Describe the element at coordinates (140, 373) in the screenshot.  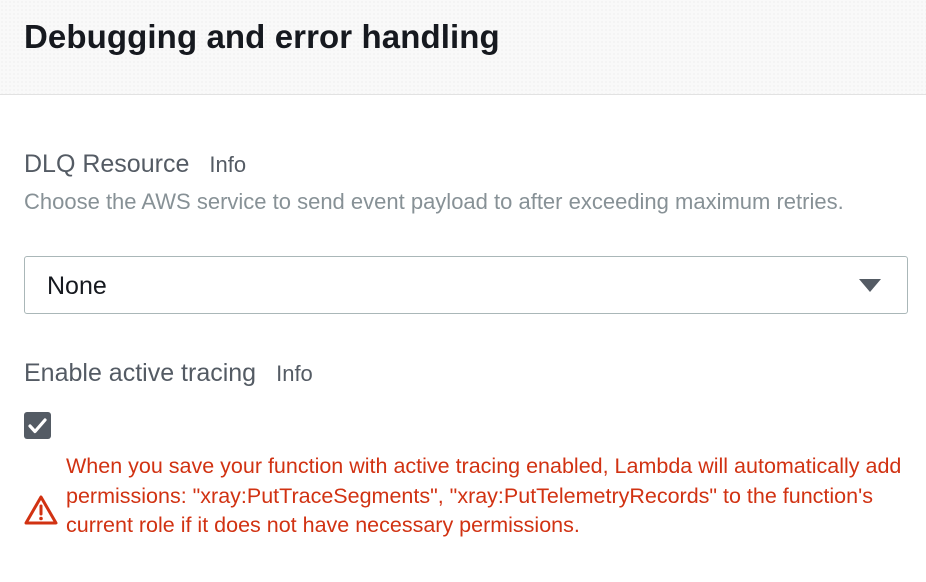
I see `active-tracing-label: Enable active tracing` at that location.